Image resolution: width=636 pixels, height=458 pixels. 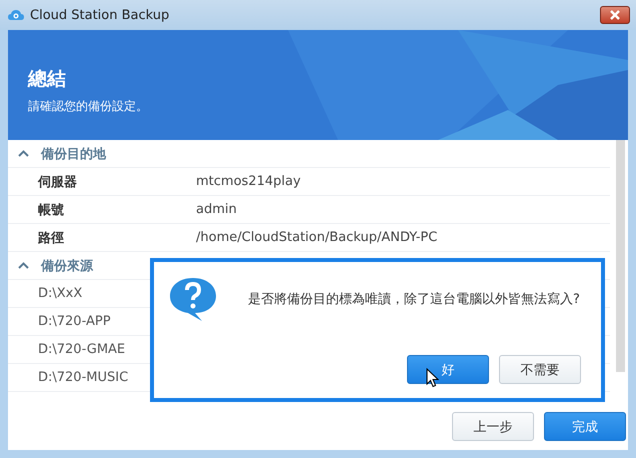 I want to click on window-title: Cloud Station Backup, so click(x=100, y=15).